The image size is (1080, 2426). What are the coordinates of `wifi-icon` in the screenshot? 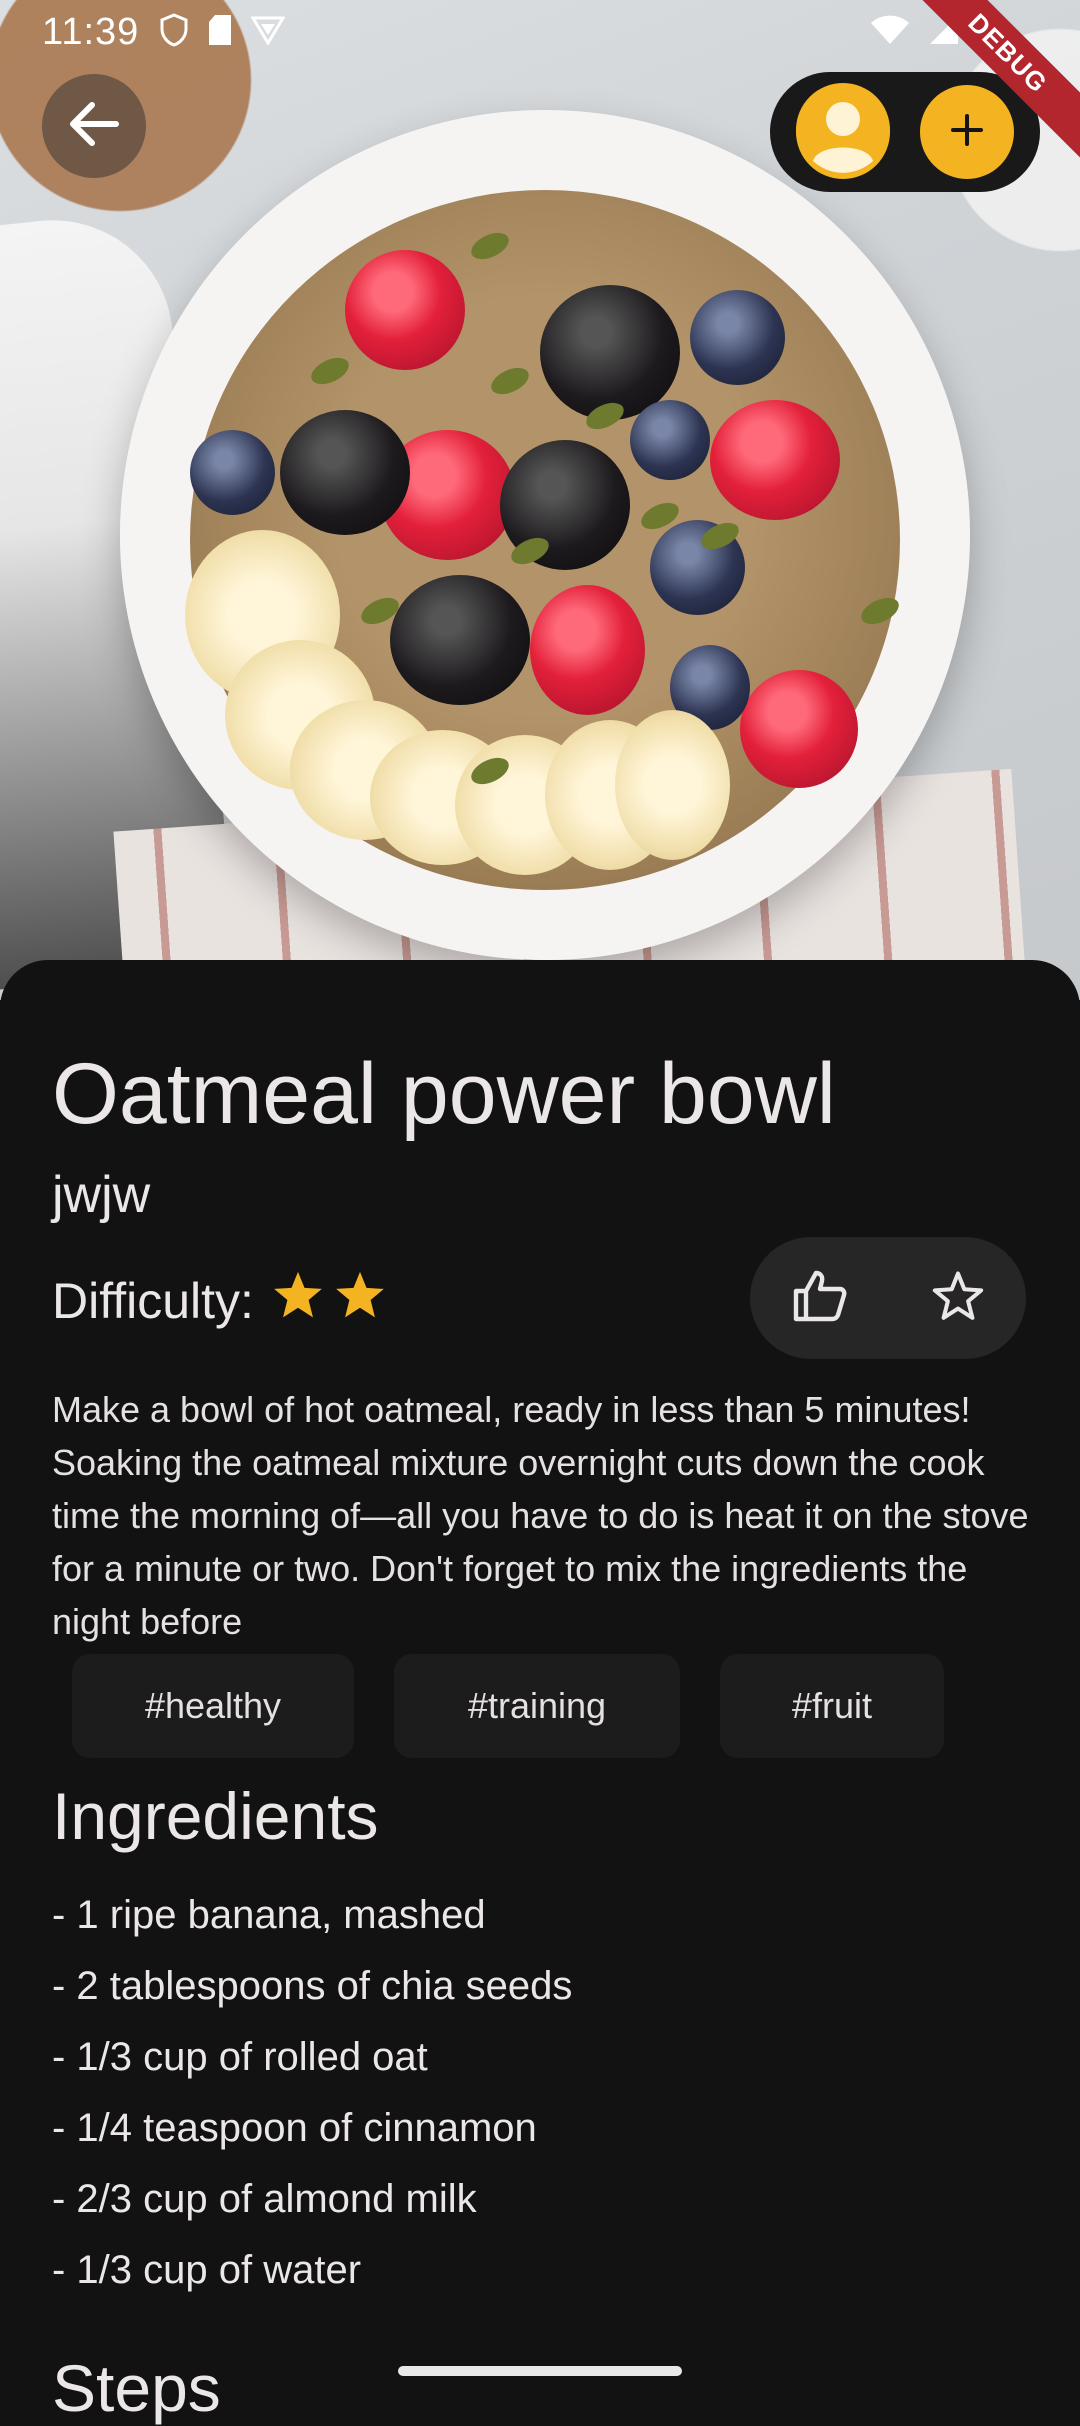 It's located at (890, 32).